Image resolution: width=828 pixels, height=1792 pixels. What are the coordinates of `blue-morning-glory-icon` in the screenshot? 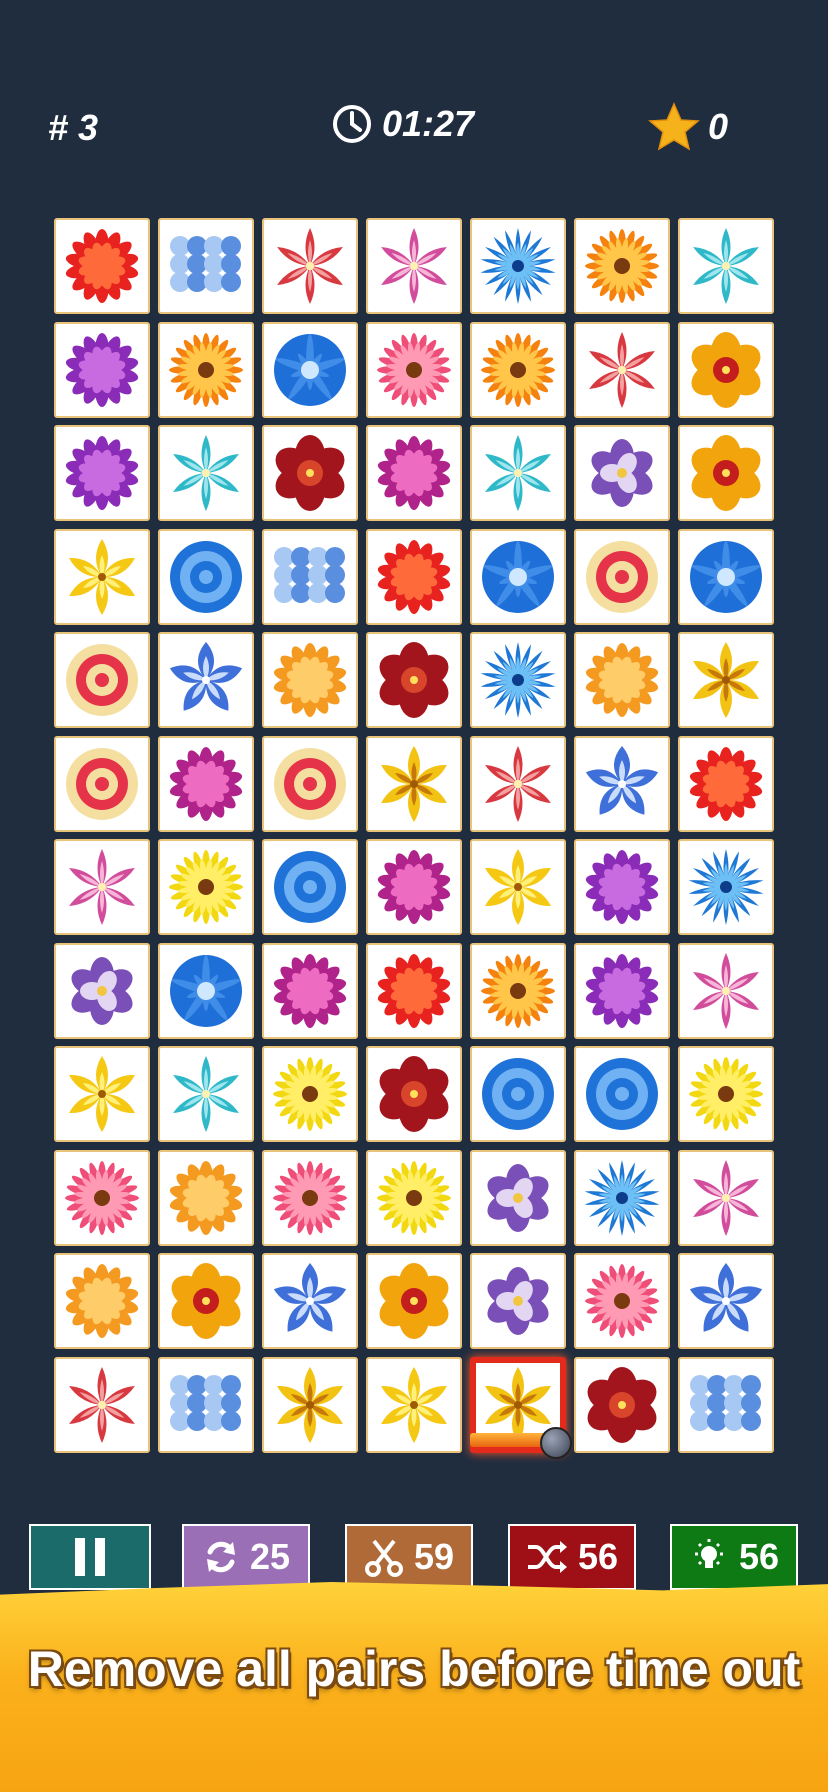 It's located at (206, 991).